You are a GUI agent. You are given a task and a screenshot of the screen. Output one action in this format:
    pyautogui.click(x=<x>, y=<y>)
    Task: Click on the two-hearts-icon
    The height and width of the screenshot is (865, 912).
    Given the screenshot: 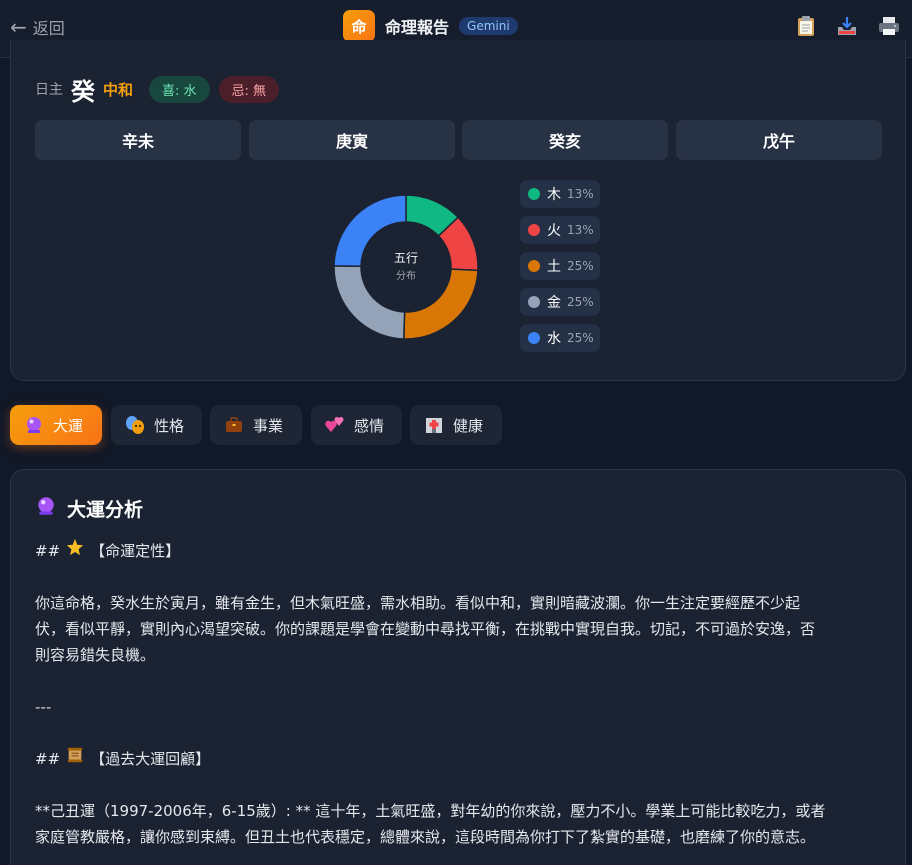 What is the action you would take?
    pyautogui.click(x=335, y=425)
    